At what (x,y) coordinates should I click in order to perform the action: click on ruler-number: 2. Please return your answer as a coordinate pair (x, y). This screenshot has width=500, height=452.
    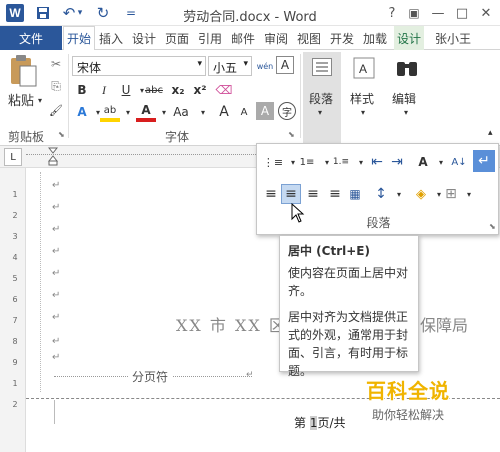
    Looking at the image, I should click on (15, 215).